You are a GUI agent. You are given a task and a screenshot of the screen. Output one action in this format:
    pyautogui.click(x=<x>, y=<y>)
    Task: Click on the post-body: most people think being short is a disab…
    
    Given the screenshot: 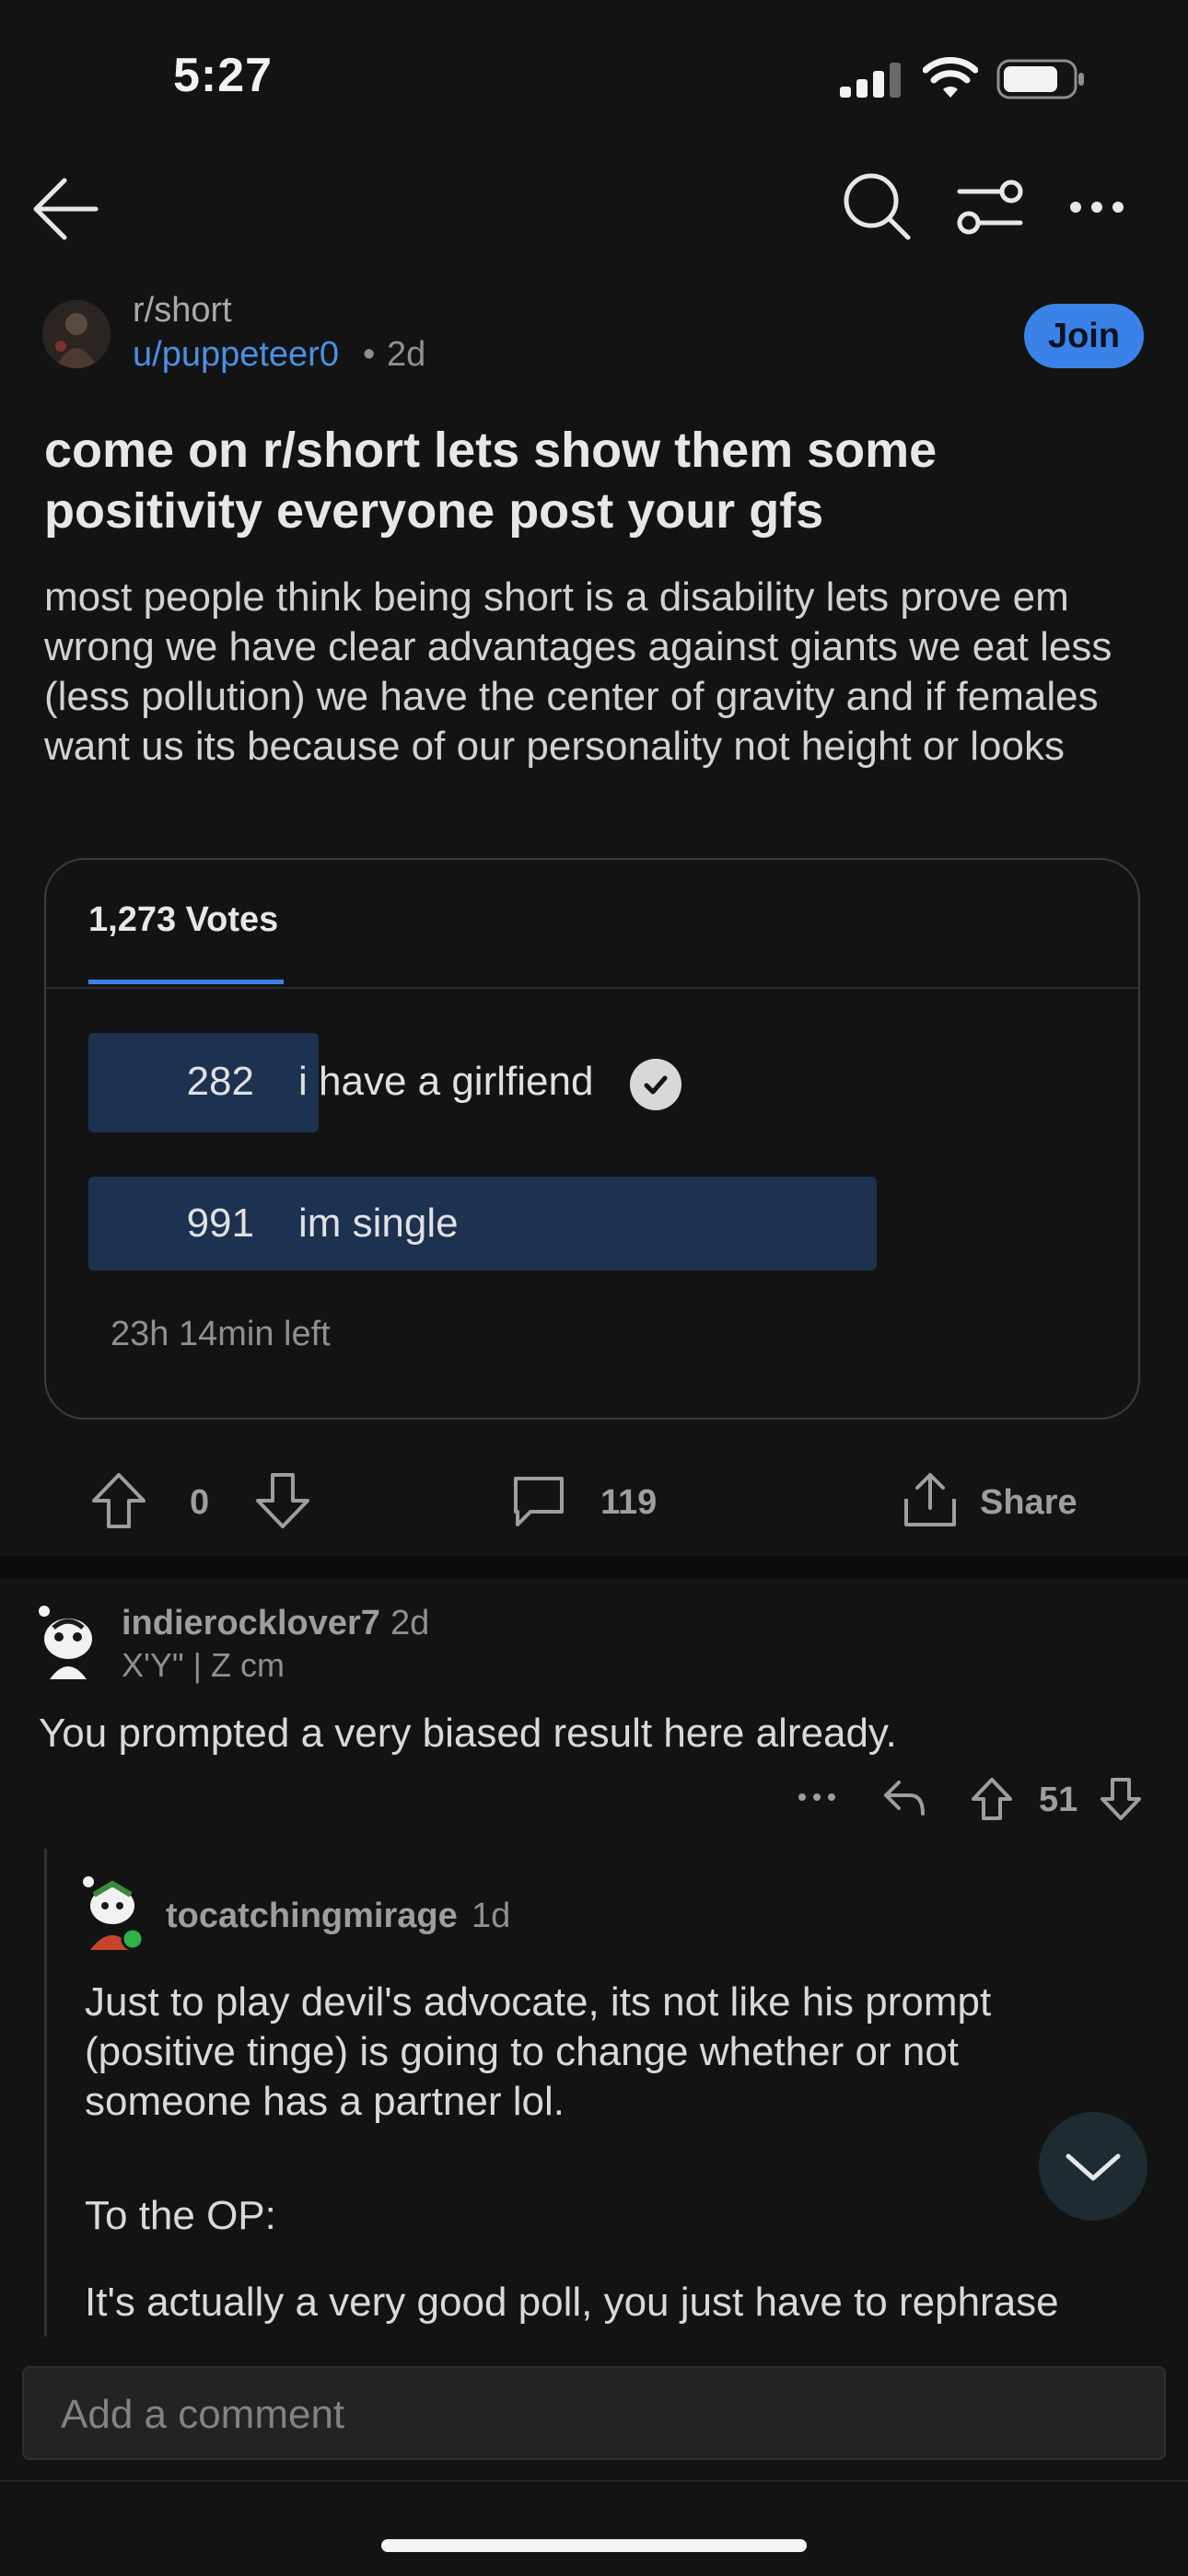 What is the action you would take?
    pyautogui.click(x=578, y=671)
    